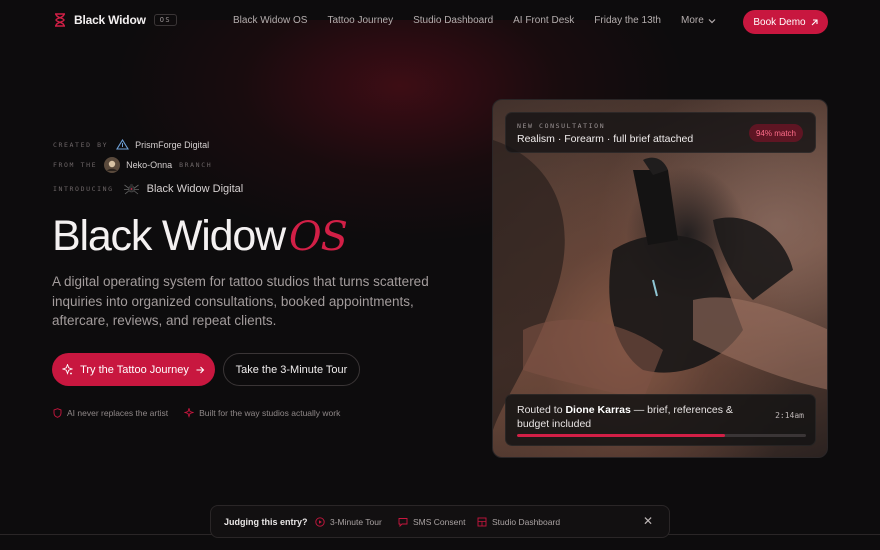 This screenshot has height=550, width=880. I want to click on nav-black-widow-os: Black Widow OS, so click(270, 20).